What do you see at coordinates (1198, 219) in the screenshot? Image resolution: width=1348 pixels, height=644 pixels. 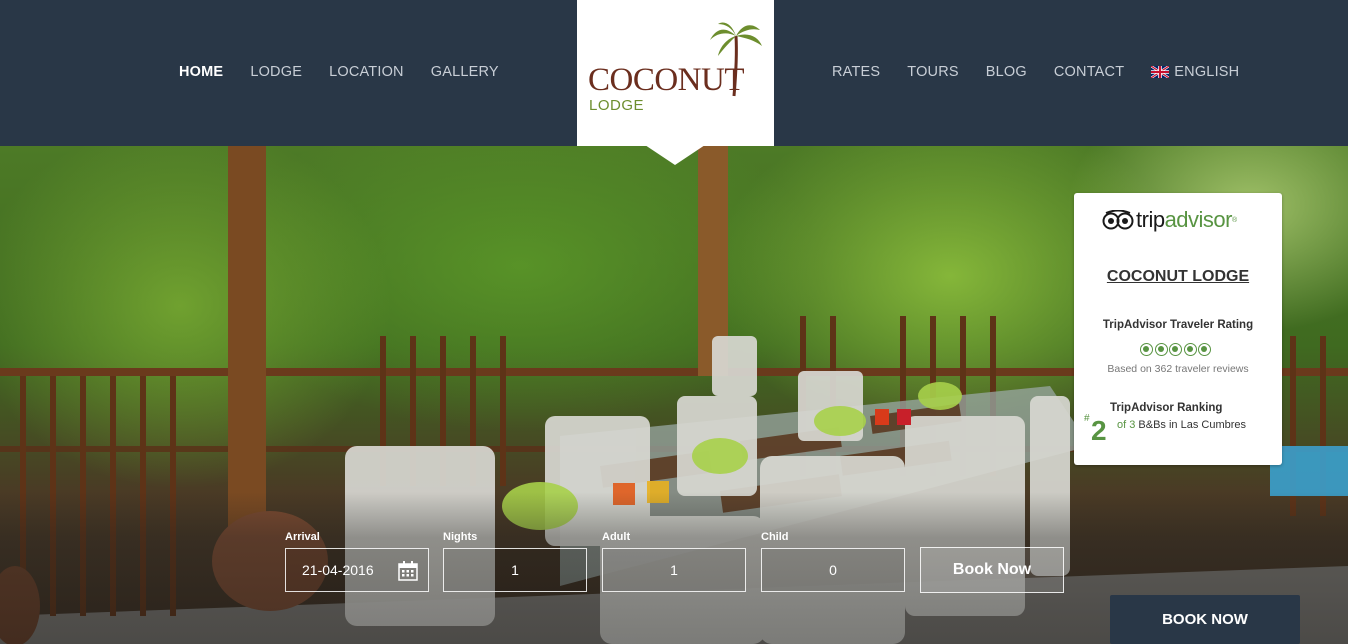 I see `brand-advisor: advisor` at bounding box center [1198, 219].